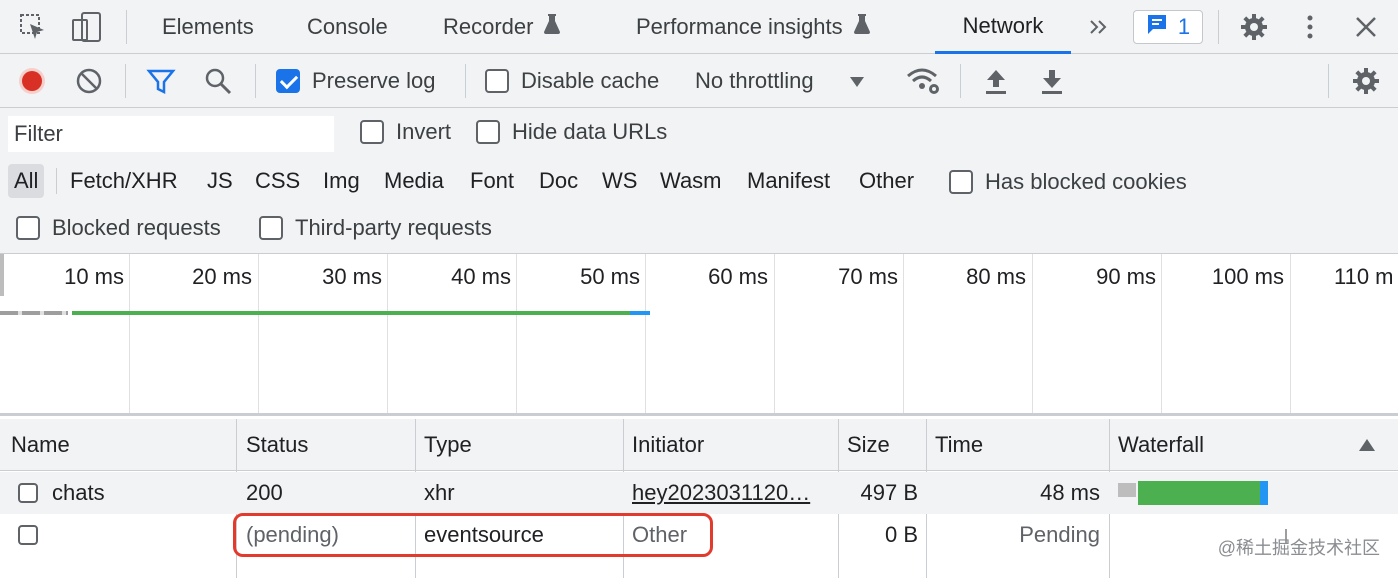 The image size is (1398, 578). What do you see at coordinates (171, 134) in the screenshot?
I see `filter-input` at bounding box center [171, 134].